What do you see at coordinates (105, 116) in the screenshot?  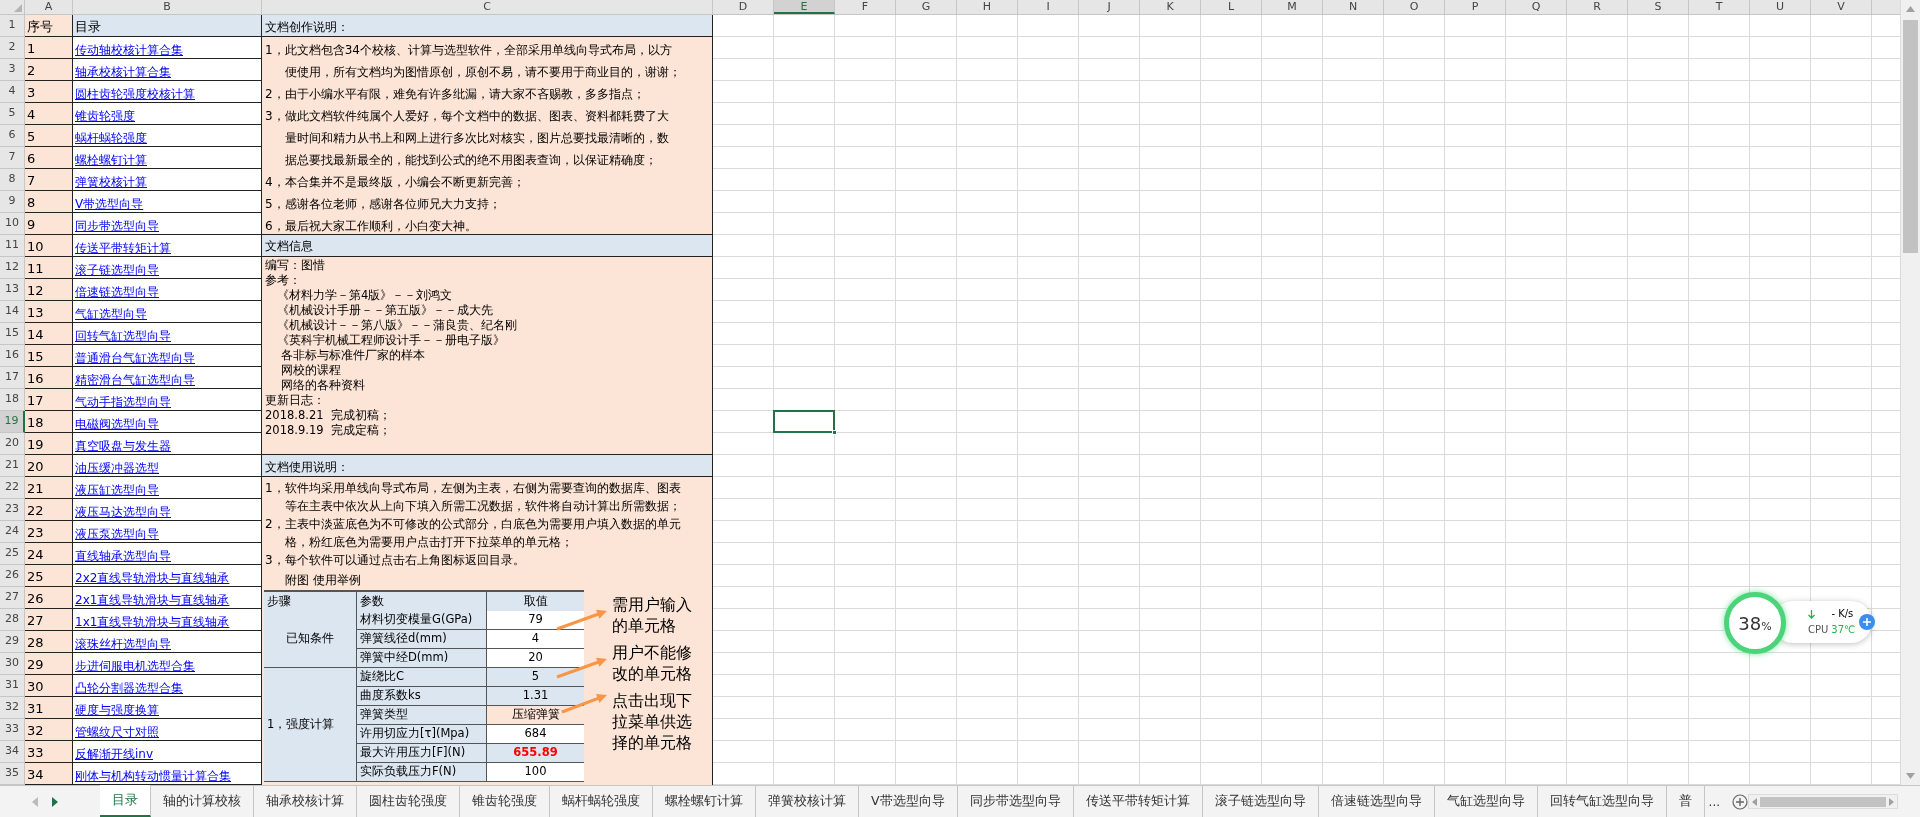 I see `catalog-link: 锥齿轮强度` at bounding box center [105, 116].